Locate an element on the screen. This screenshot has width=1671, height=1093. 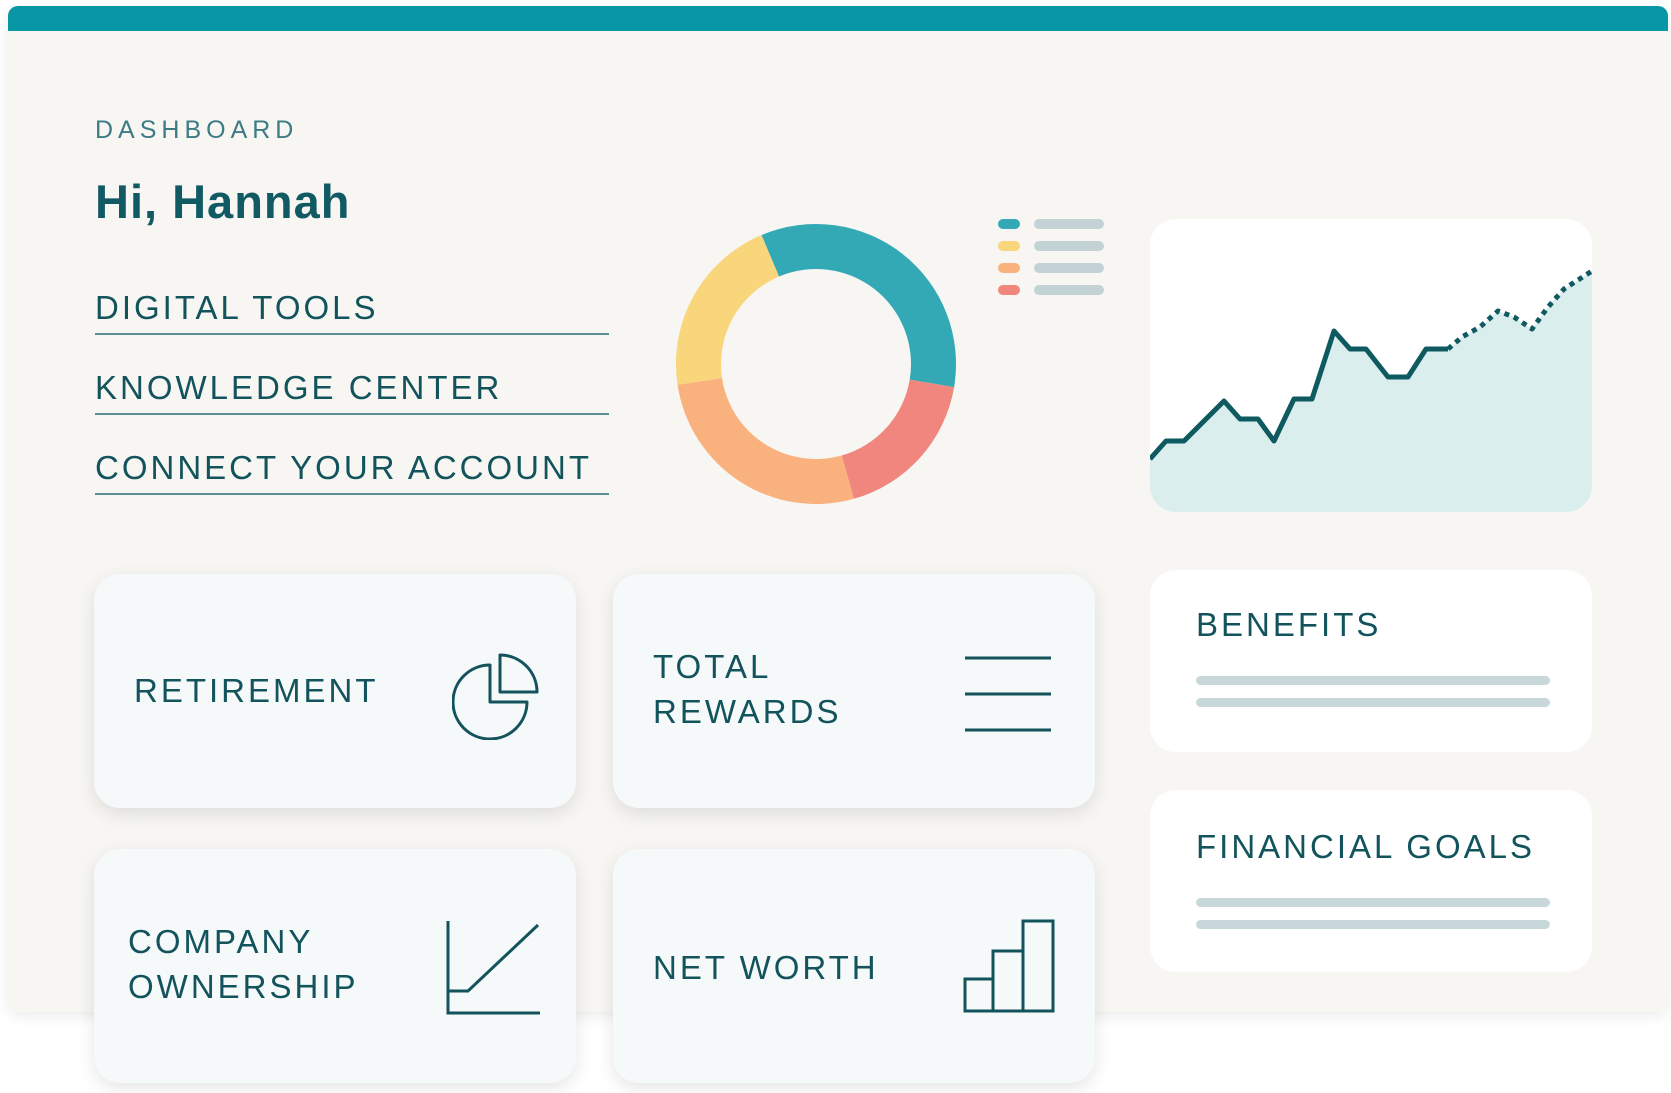
trend-area-fill is located at coordinates (1371, 391).